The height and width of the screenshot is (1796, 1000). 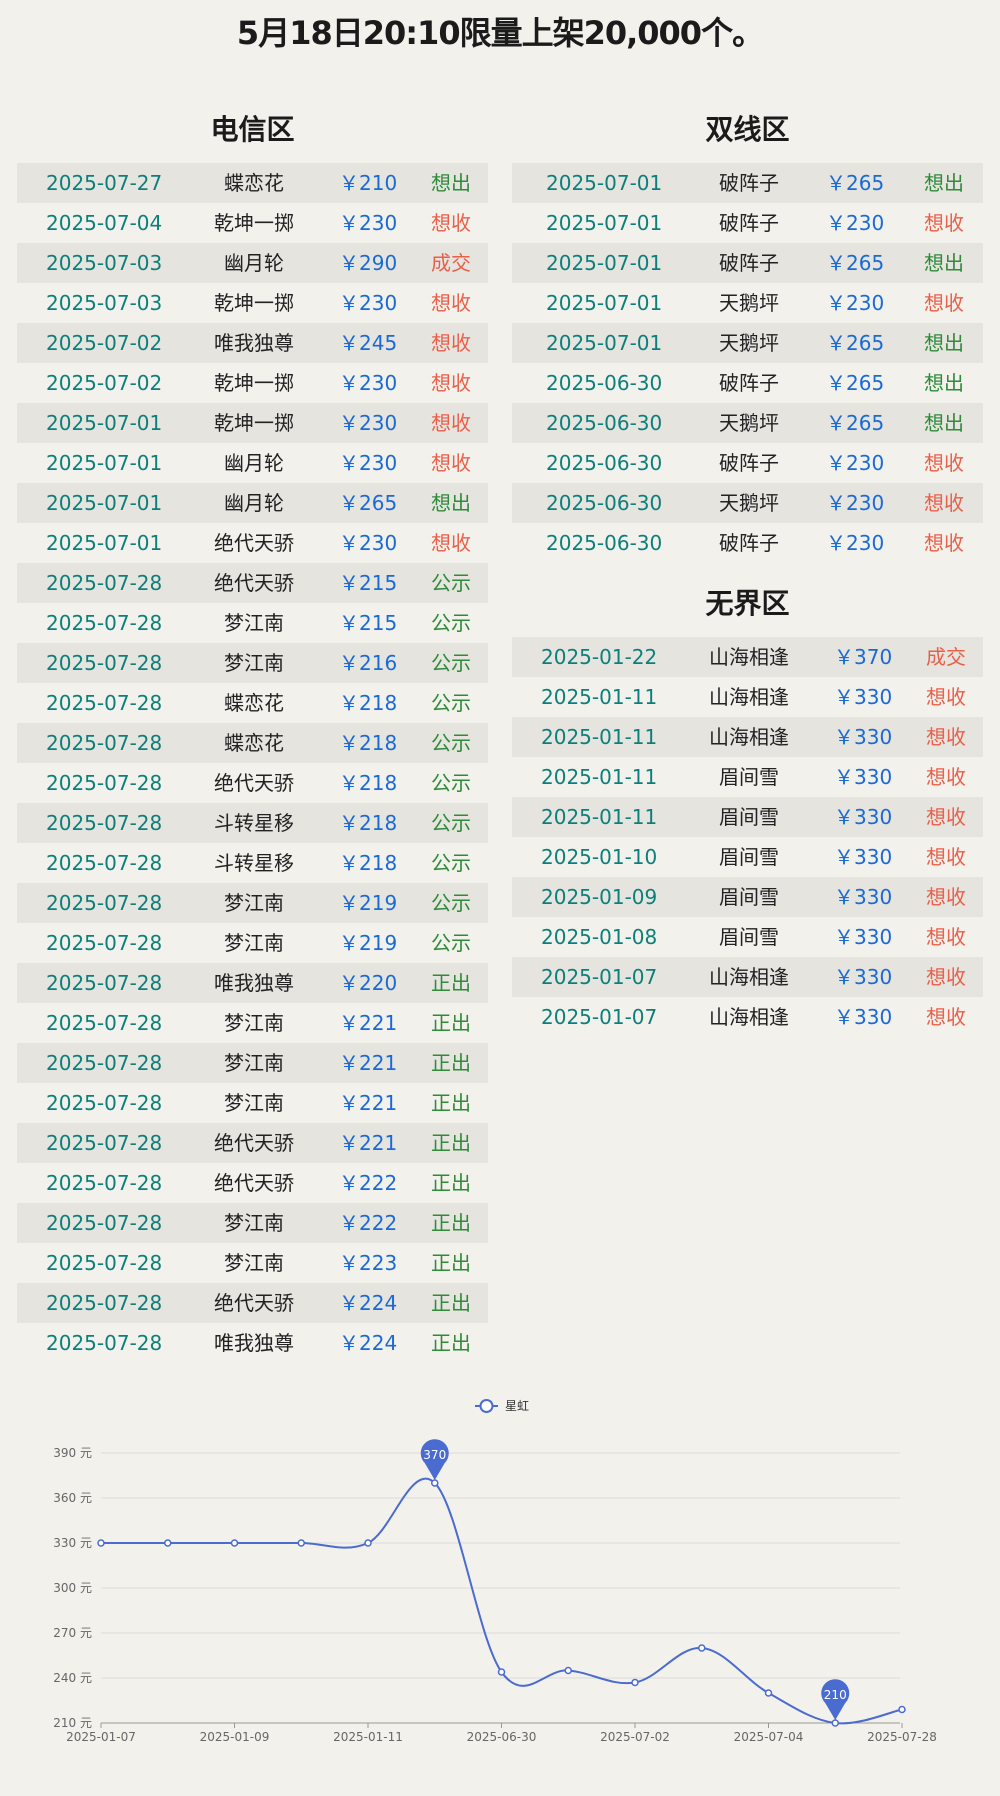 What do you see at coordinates (252, 263) in the screenshot?
I see `table-row: 2025-07-03 幽月轮 ￥290 成交` at bounding box center [252, 263].